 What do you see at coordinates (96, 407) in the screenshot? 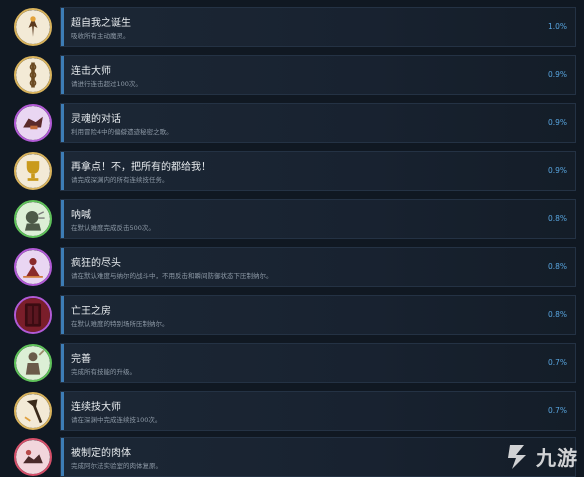
I see `achievement-title: 连续技大师` at bounding box center [96, 407].